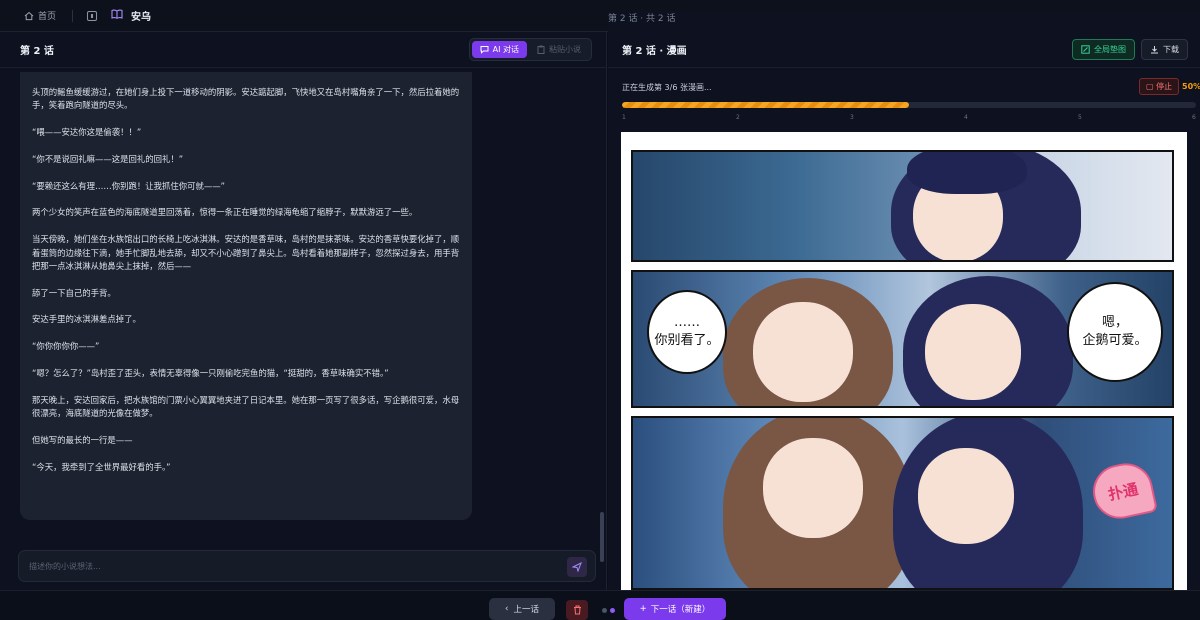  Describe the element at coordinates (484, 50) in the screenshot. I see `chat-icon` at that location.